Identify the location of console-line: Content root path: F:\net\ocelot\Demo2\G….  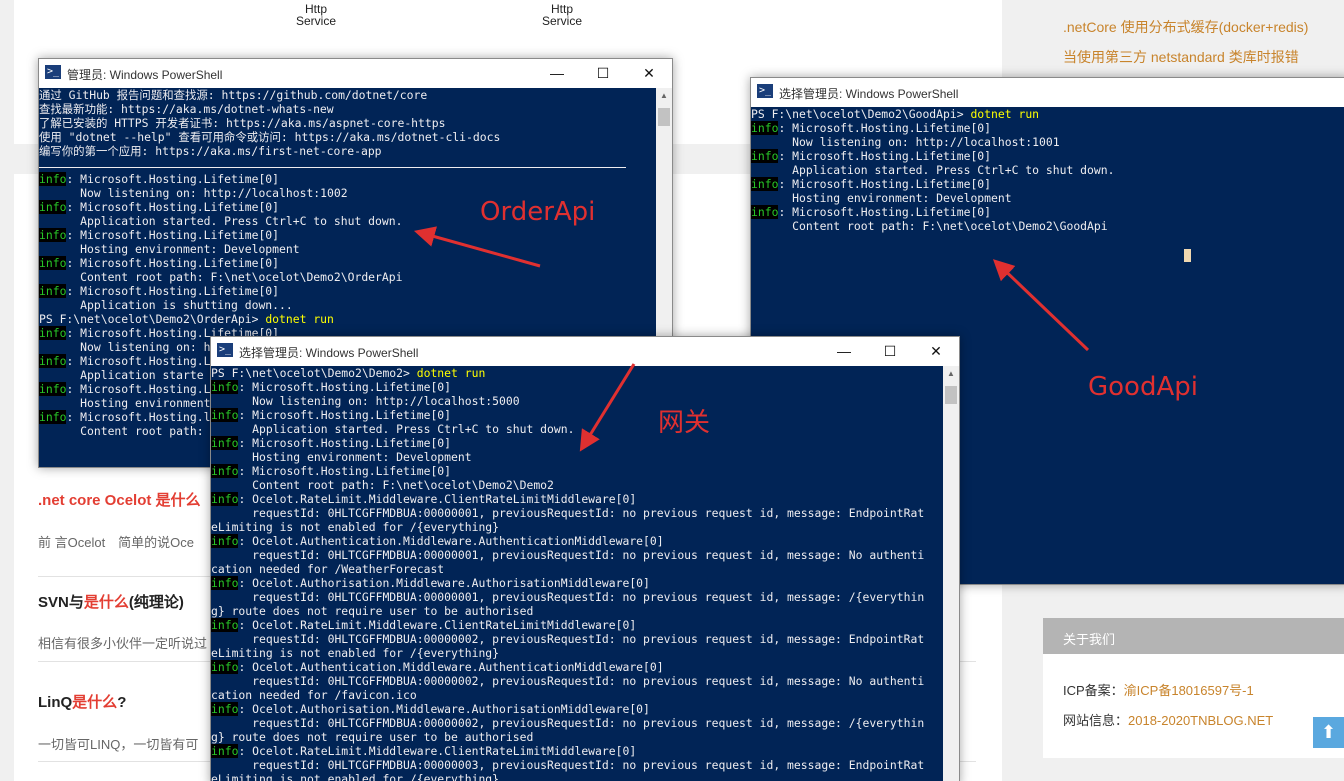
(1047, 226).